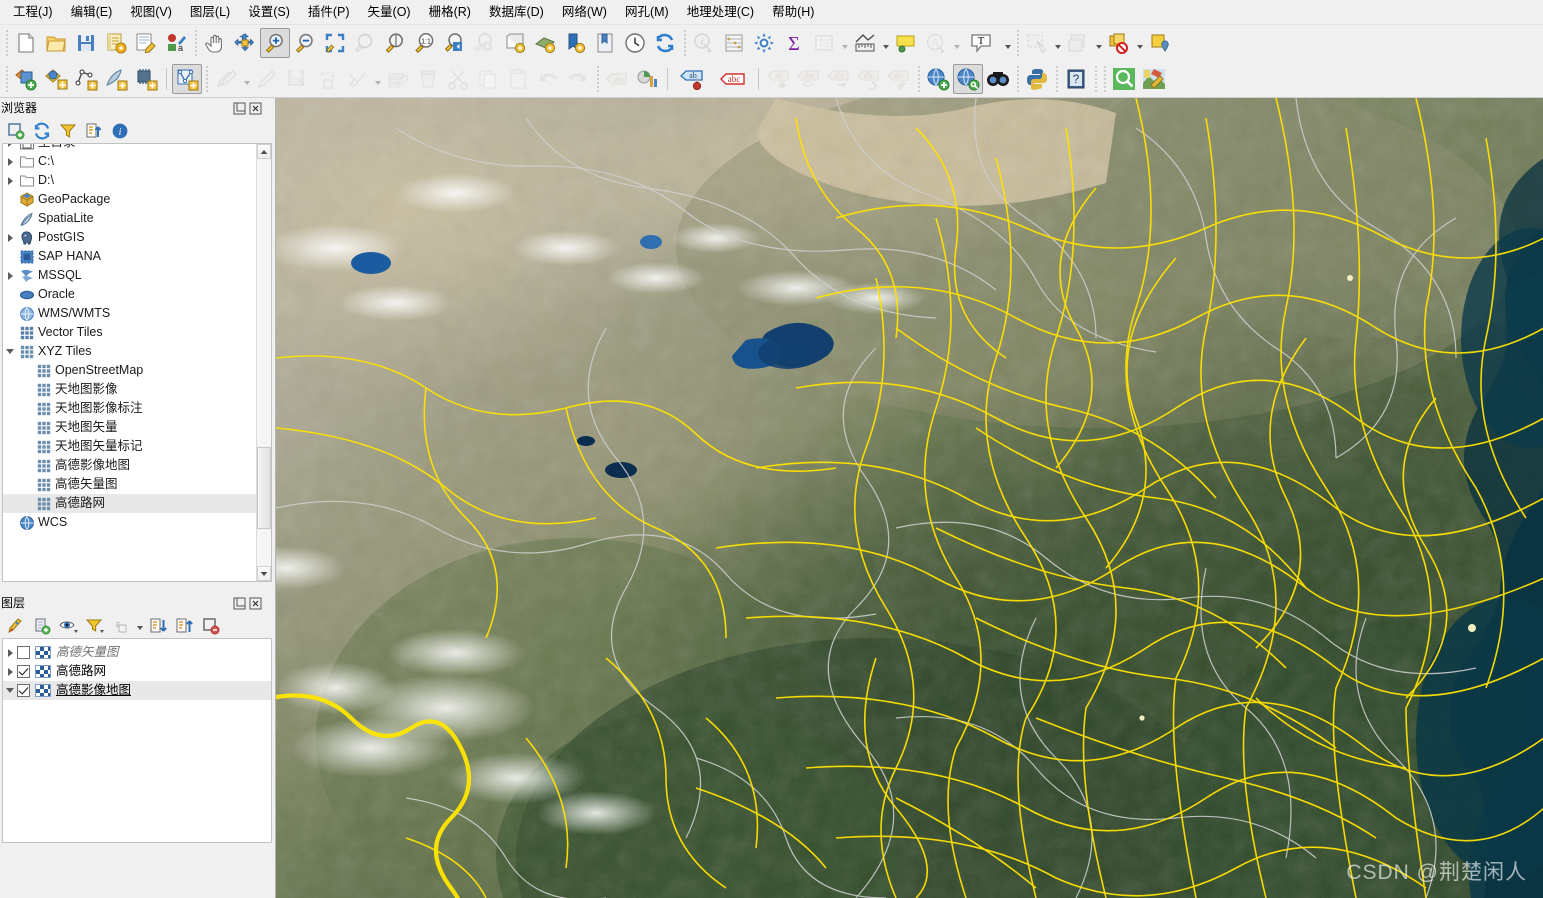 The image size is (1543, 898). I want to click on open-project-icon, so click(56, 43).